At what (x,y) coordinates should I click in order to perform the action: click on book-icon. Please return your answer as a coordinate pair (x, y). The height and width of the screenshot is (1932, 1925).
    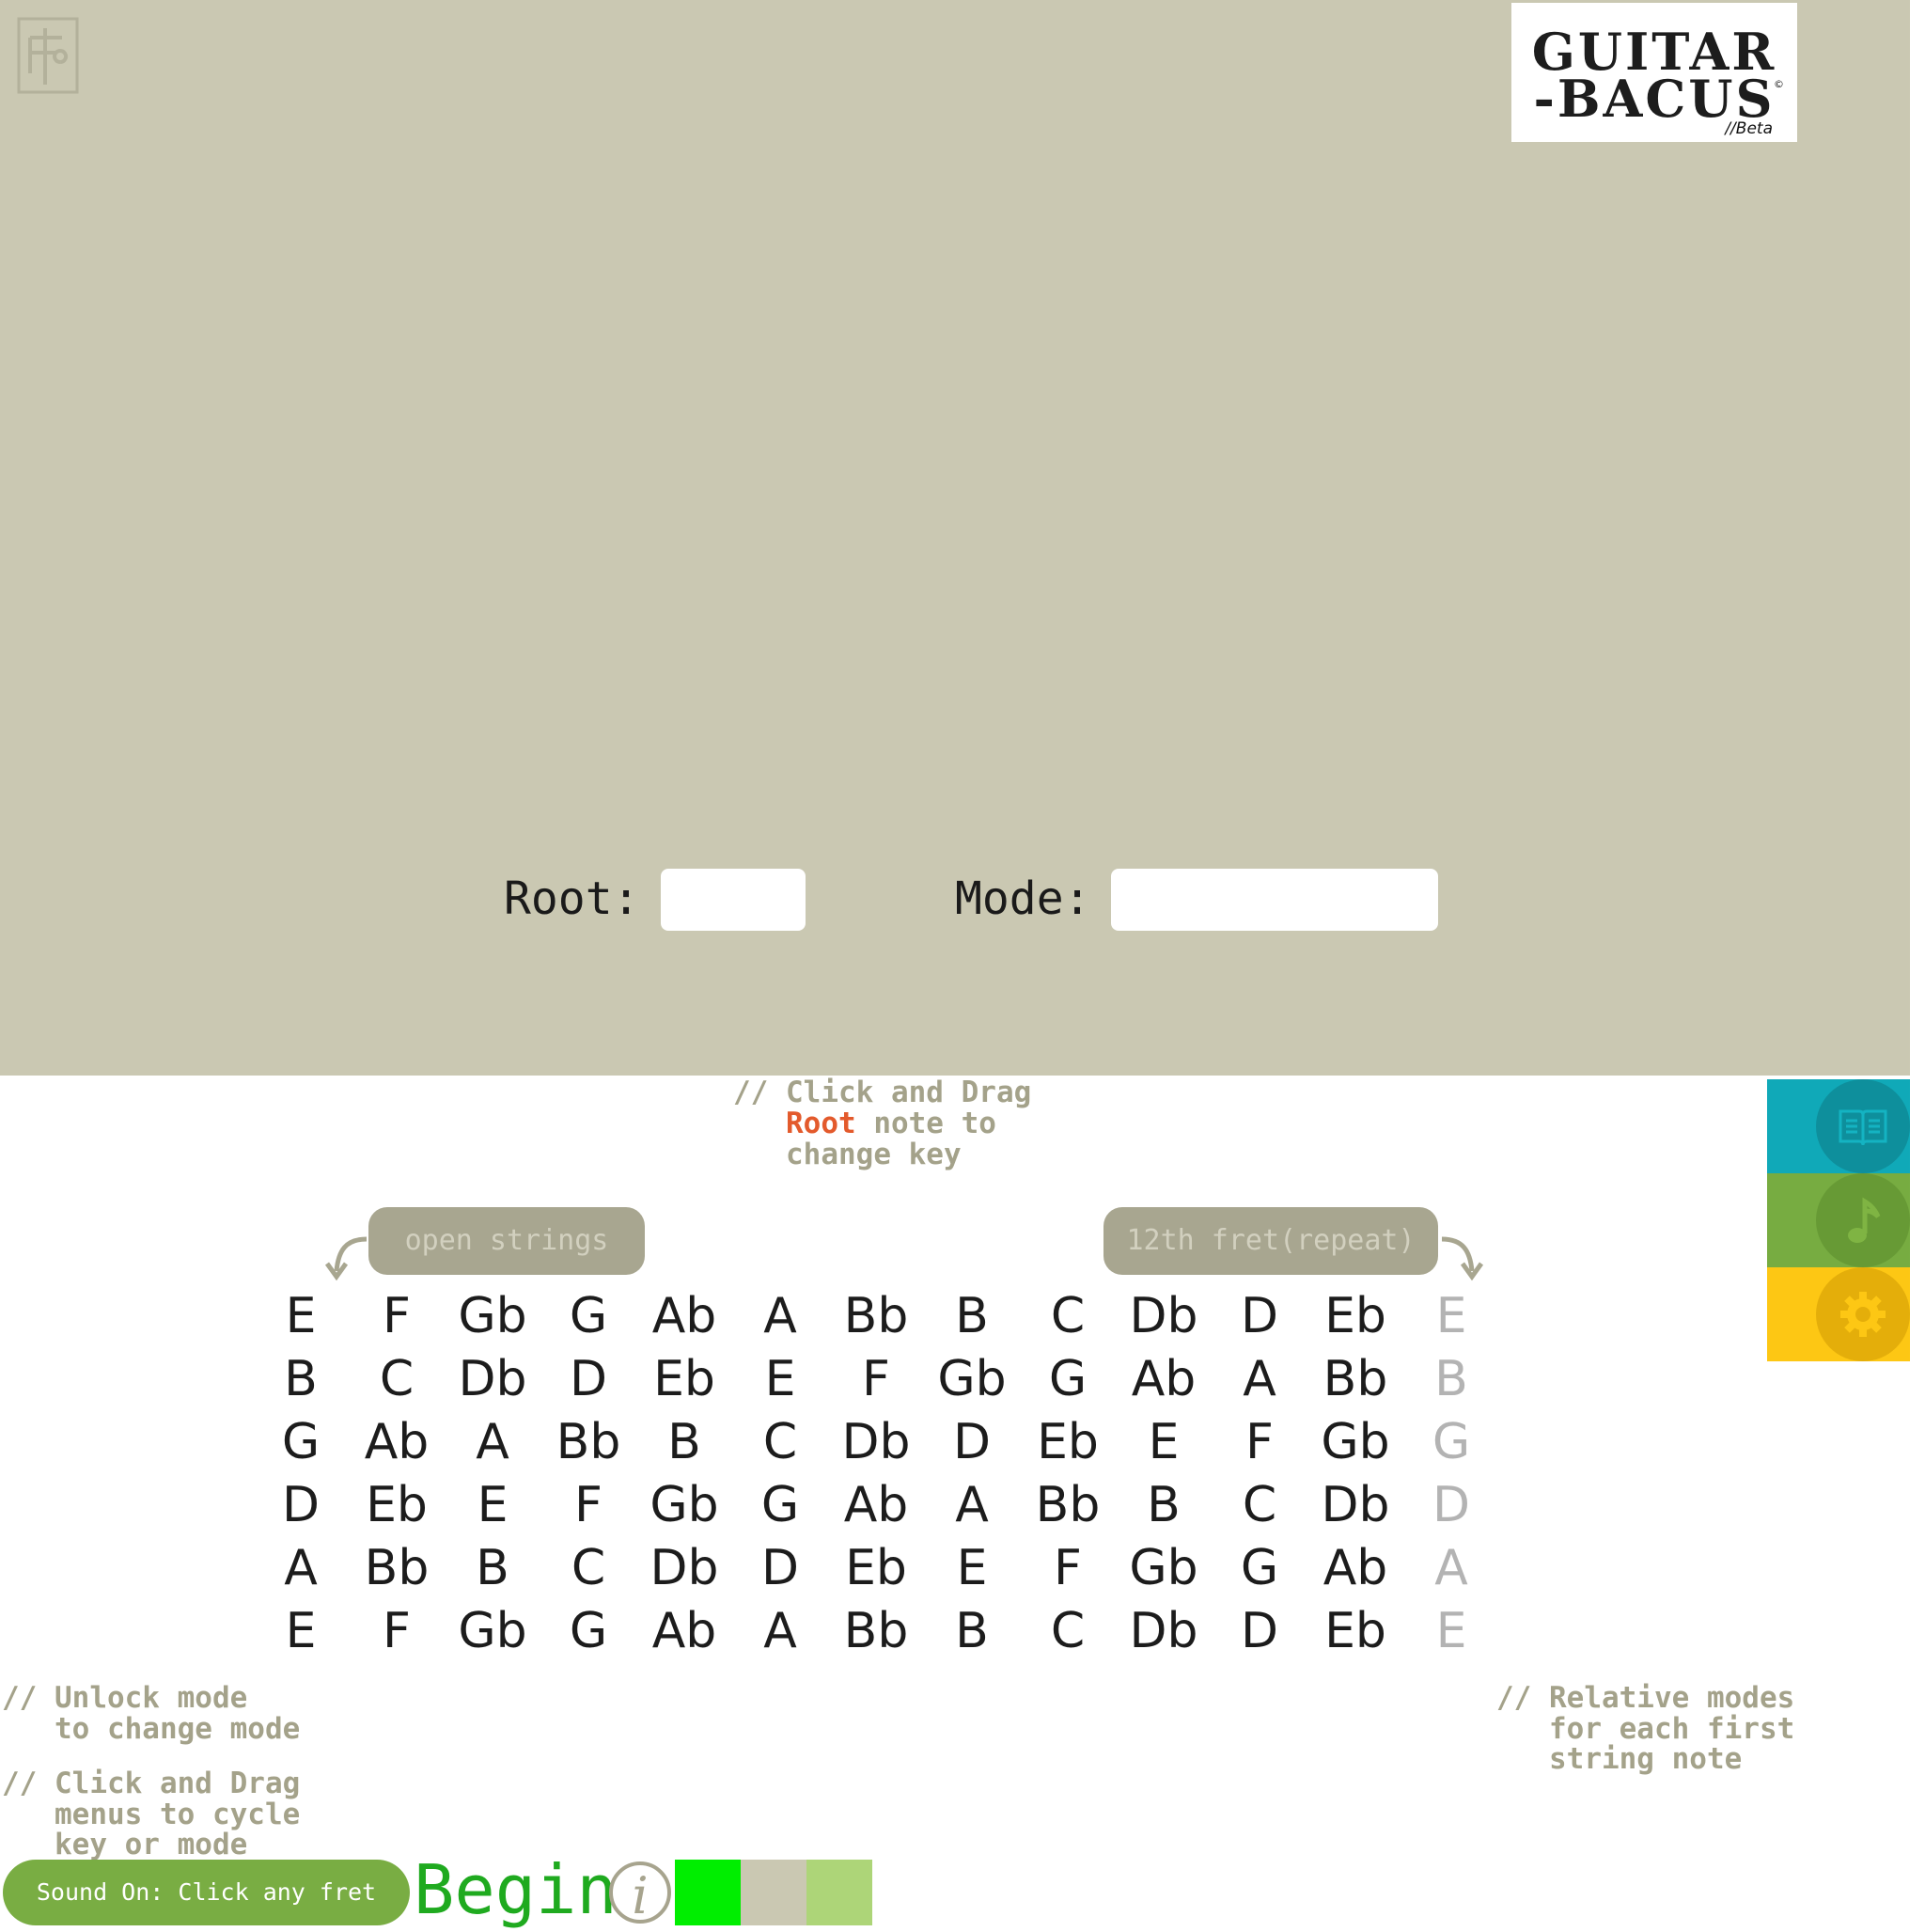
    Looking at the image, I should click on (1863, 1126).